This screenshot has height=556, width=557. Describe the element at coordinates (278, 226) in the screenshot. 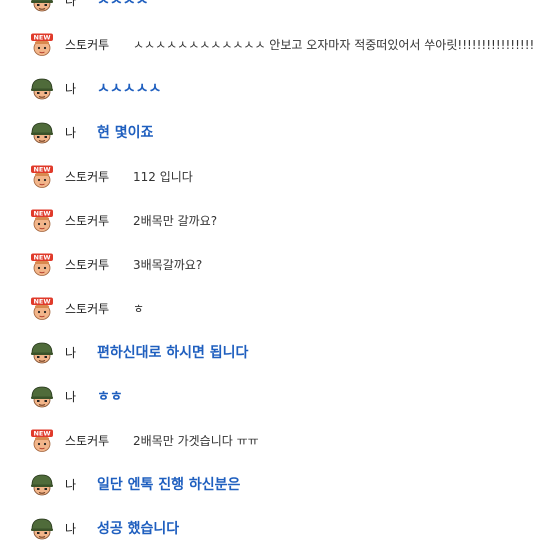

I see `chat-message-row: NEW 스토커투 2배목만 갈까요?` at that location.